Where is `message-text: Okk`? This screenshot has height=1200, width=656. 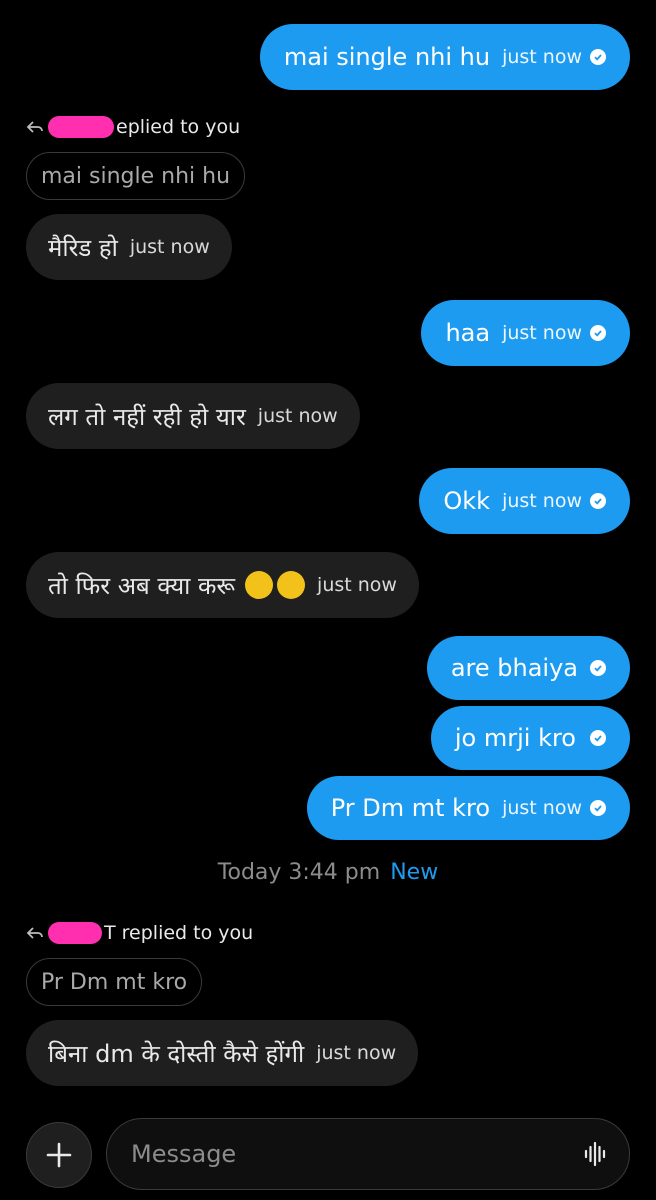 message-text: Okk is located at coordinates (467, 501).